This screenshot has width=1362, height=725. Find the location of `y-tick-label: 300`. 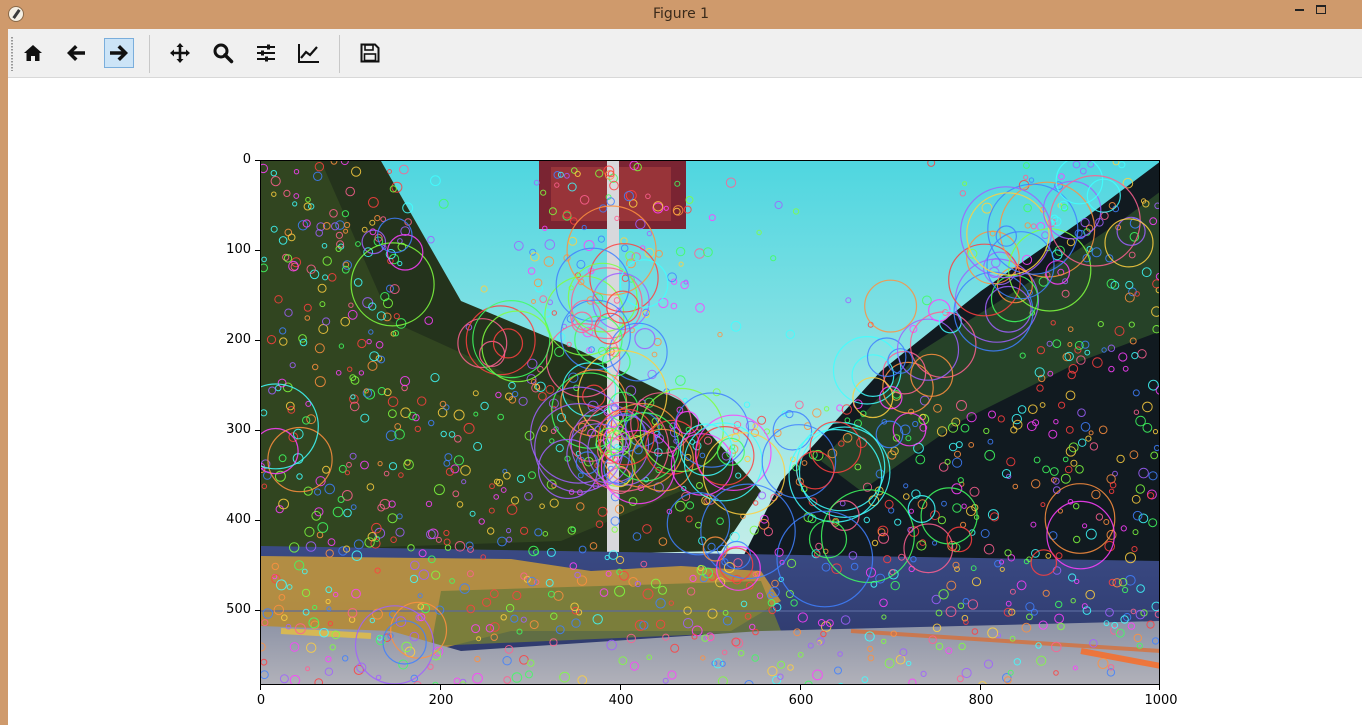

y-tick-label: 300 is located at coordinates (238, 429).